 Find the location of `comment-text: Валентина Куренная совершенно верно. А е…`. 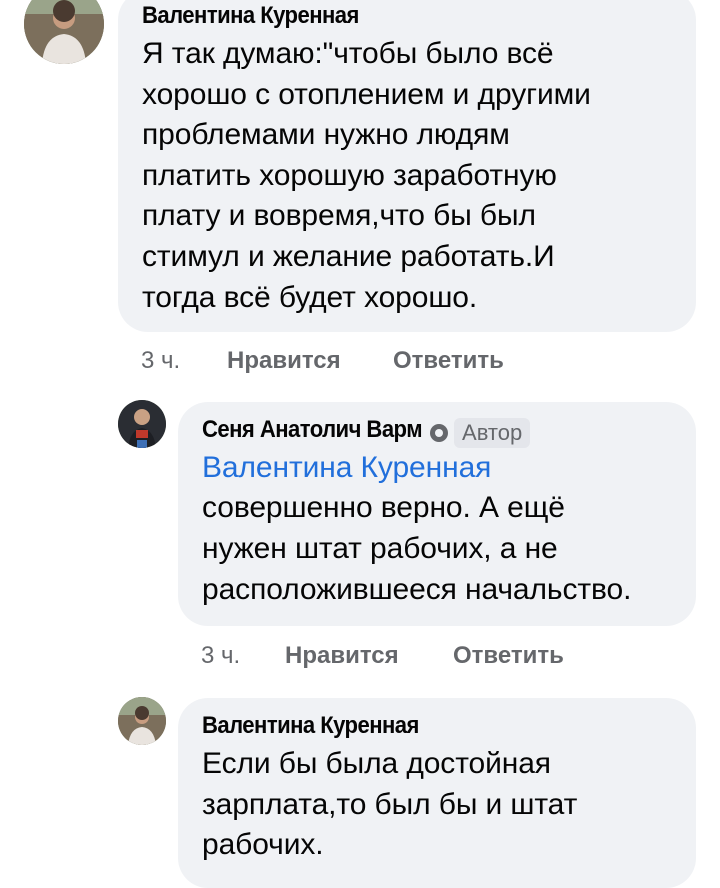

comment-text: Валентина Куренная совершенно верно. А е… is located at coordinates (449, 529).